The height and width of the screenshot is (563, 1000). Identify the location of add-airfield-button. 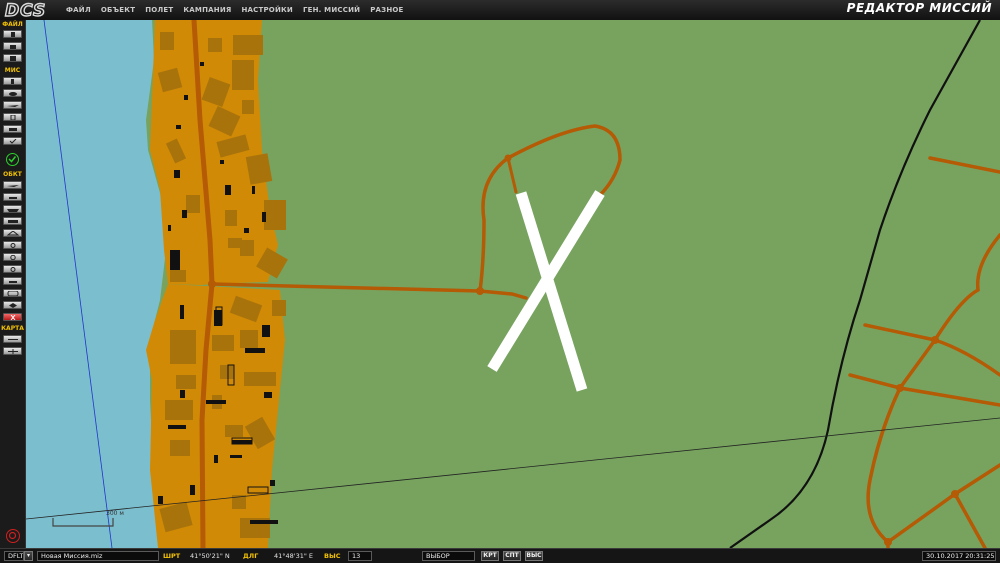
(12, 281).